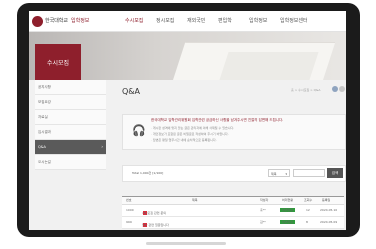 This screenshot has width=376, height=249. What do you see at coordinates (70, 132) in the screenshot?
I see `sidebar-item-results: 입시결과` at bounding box center [70, 132].